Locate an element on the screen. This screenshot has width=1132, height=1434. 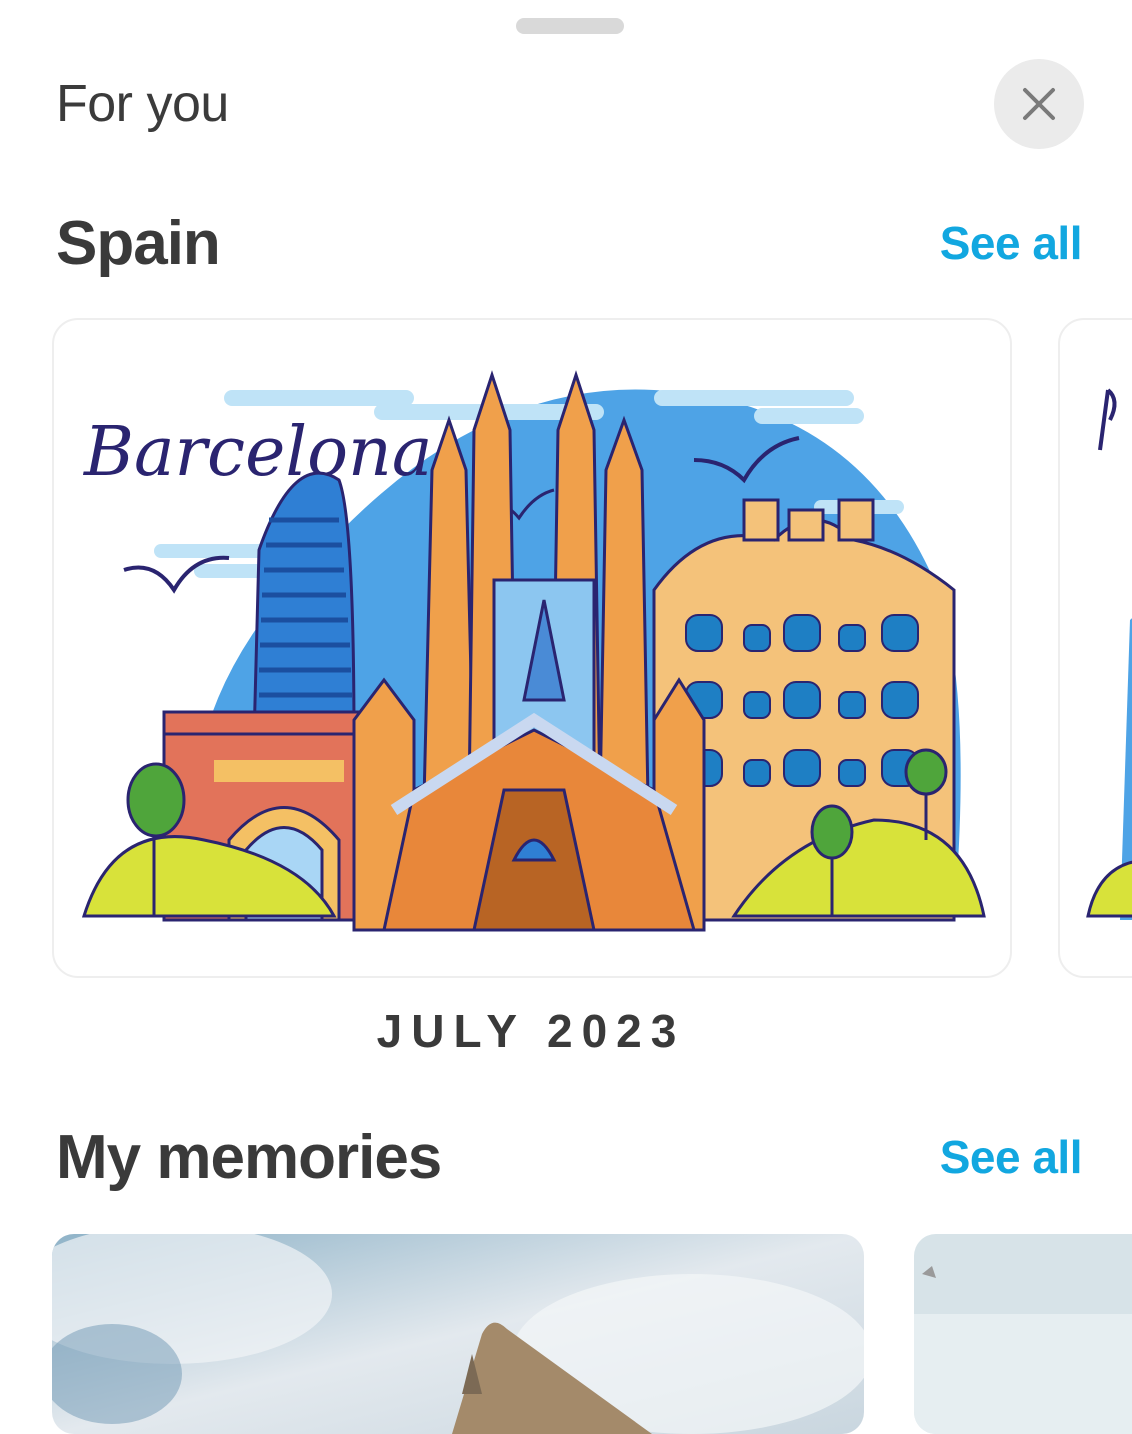
section-title-memories: My memories is located at coordinates (249, 1157).